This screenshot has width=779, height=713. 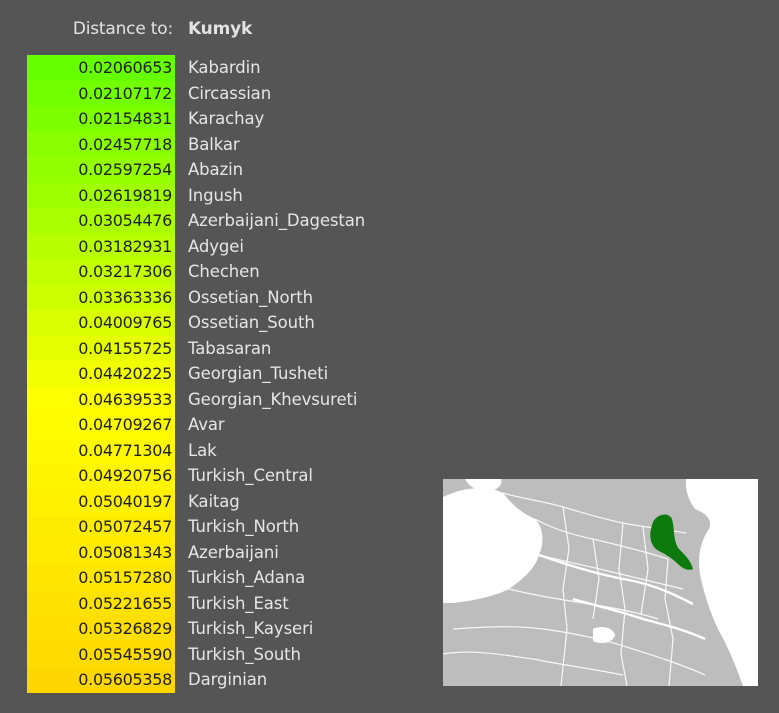 What do you see at coordinates (277, 220) in the screenshot?
I see `population-label: Azerbaijani_Dagestan` at bounding box center [277, 220].